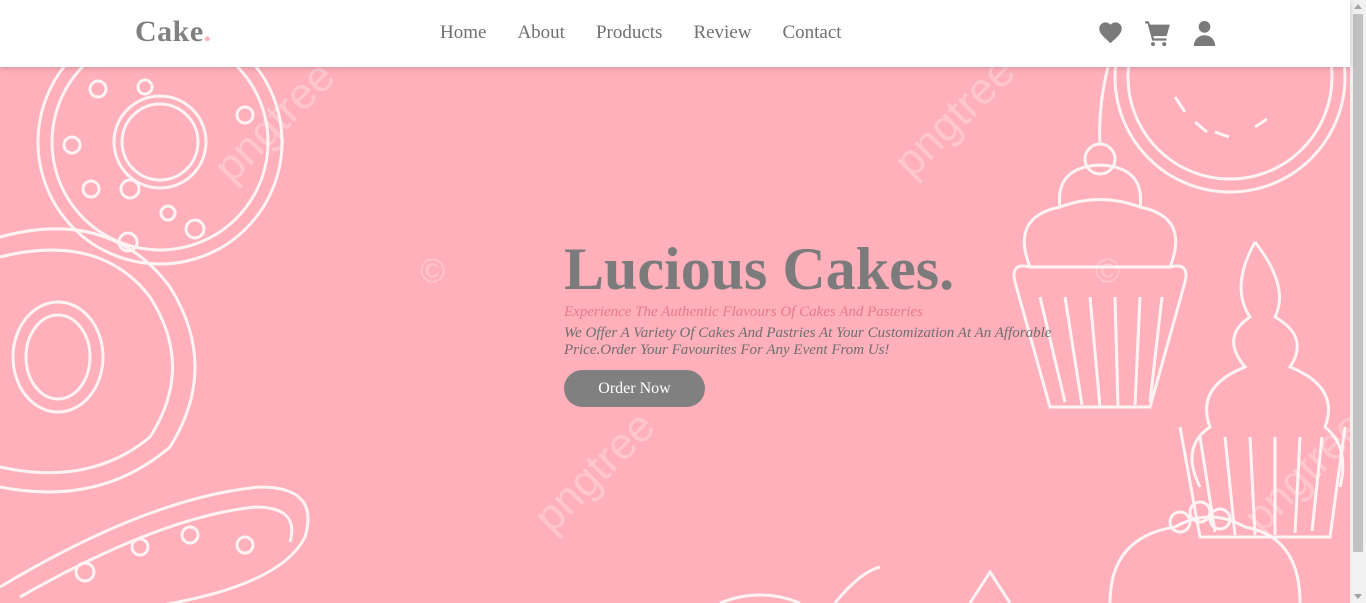  Describe the element at coordinates (759, 269) in the screenshot. I see `hero-title: Lucious Cakes.` at that location.